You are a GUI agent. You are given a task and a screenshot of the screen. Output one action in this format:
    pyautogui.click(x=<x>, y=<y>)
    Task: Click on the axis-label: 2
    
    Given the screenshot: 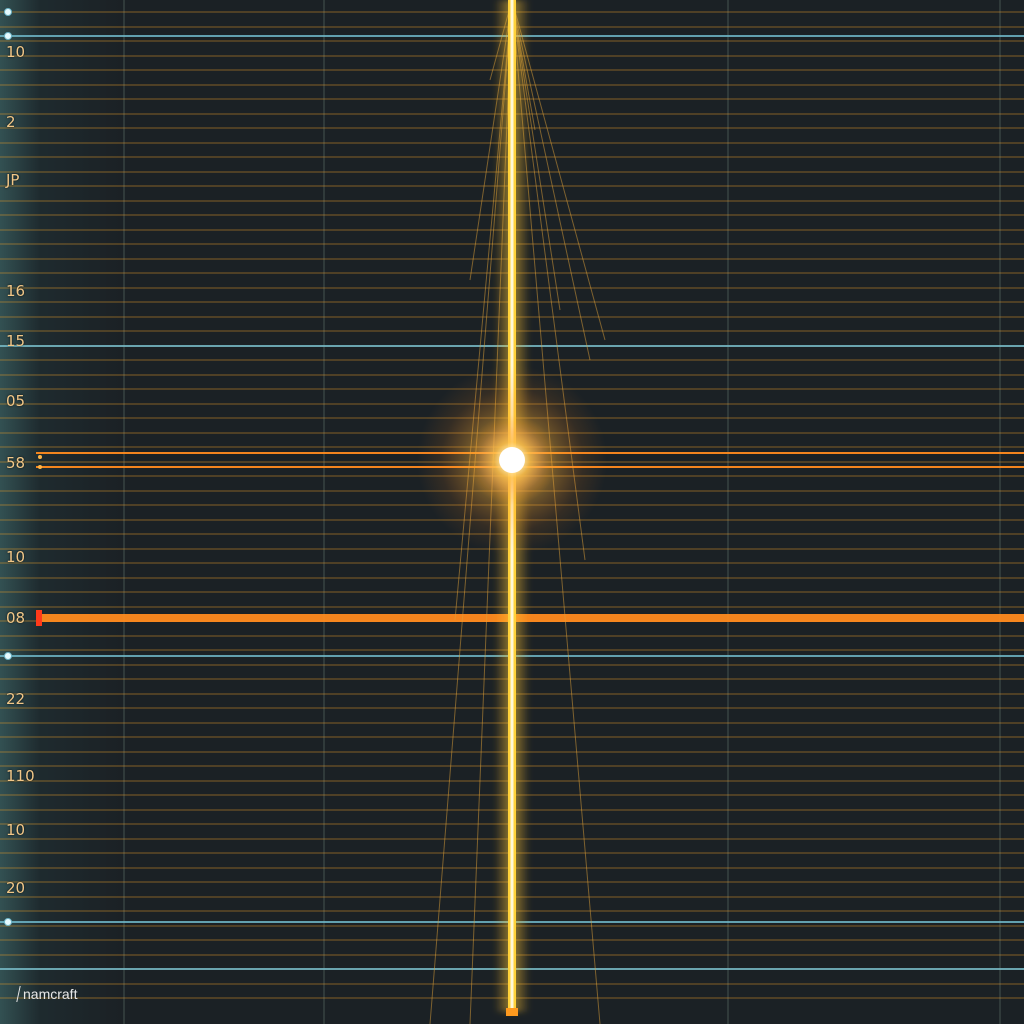 What is the action you would take?
    pyautogui.click(x=11, y=122)
    